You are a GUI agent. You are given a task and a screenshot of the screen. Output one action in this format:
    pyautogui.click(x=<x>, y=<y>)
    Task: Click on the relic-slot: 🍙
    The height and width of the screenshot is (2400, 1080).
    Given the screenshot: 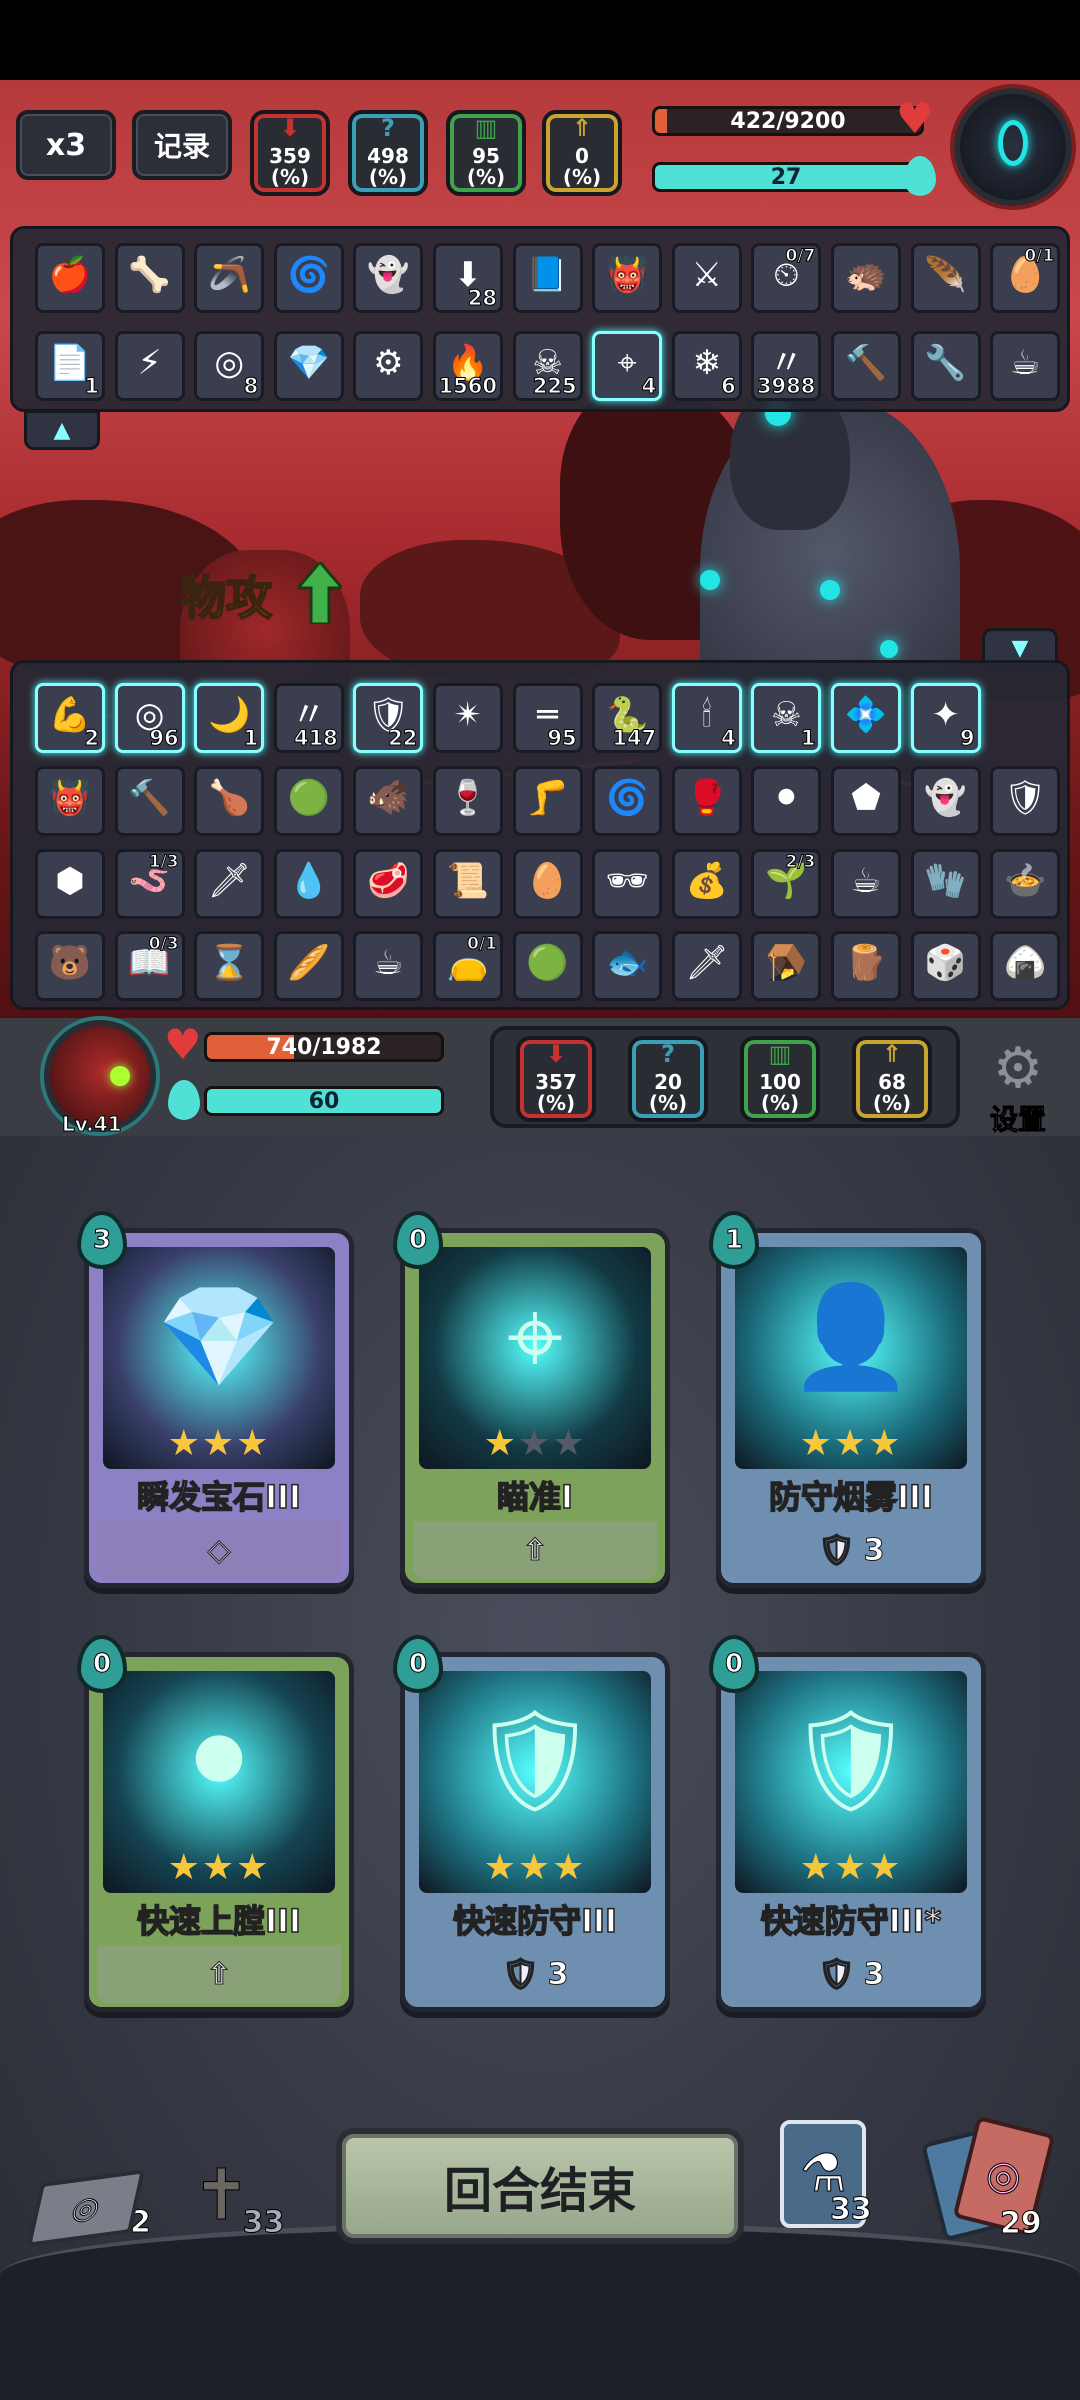 What is the action you would take?
    pyautogui.click(x=1025, y=966)
    